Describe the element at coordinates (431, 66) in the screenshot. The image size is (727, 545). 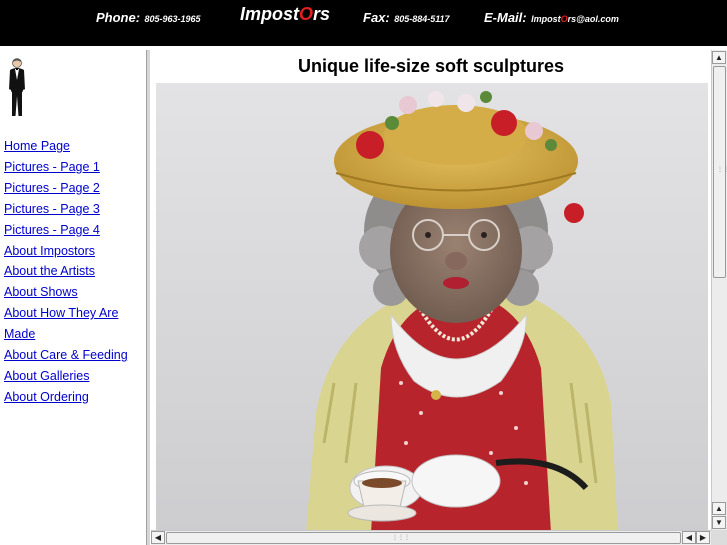
I see `page-title: Unique life-size soft sculptures` at that location.